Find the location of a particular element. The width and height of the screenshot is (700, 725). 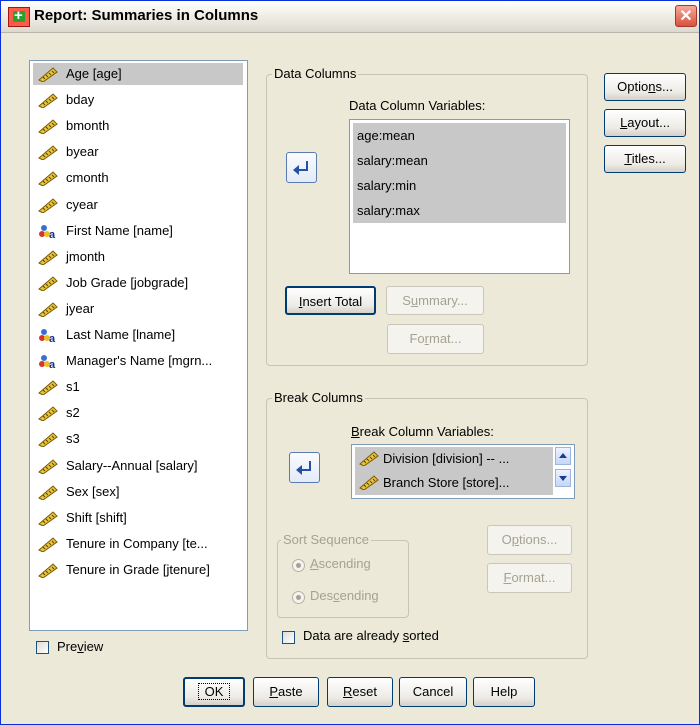

help-button: Help is located at coordinates (504, 692).